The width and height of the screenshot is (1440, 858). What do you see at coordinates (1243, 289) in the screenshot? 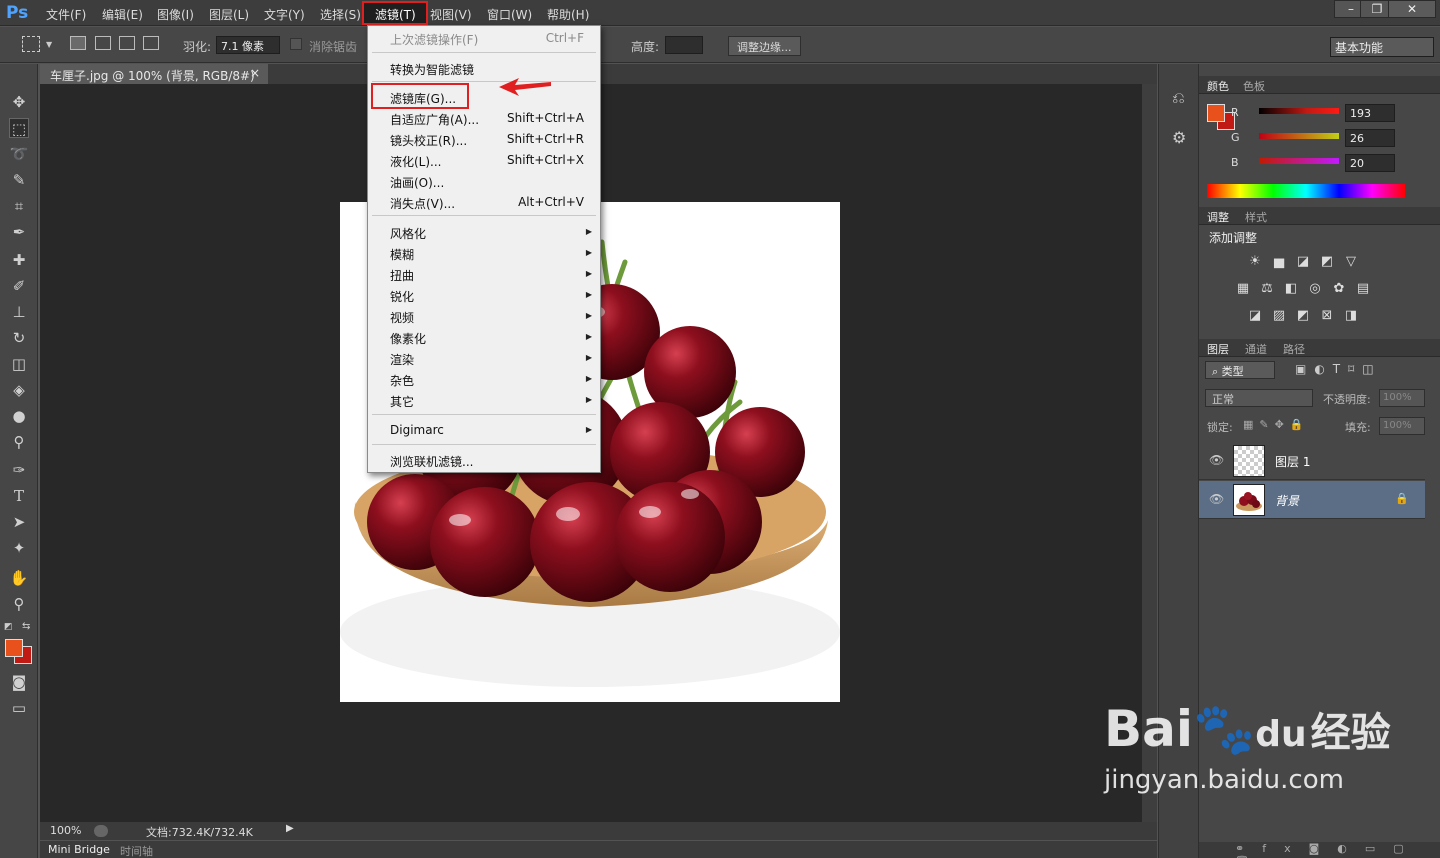
I see `hue-saturation-icon: ▦` at bounding box center [1243, 289].